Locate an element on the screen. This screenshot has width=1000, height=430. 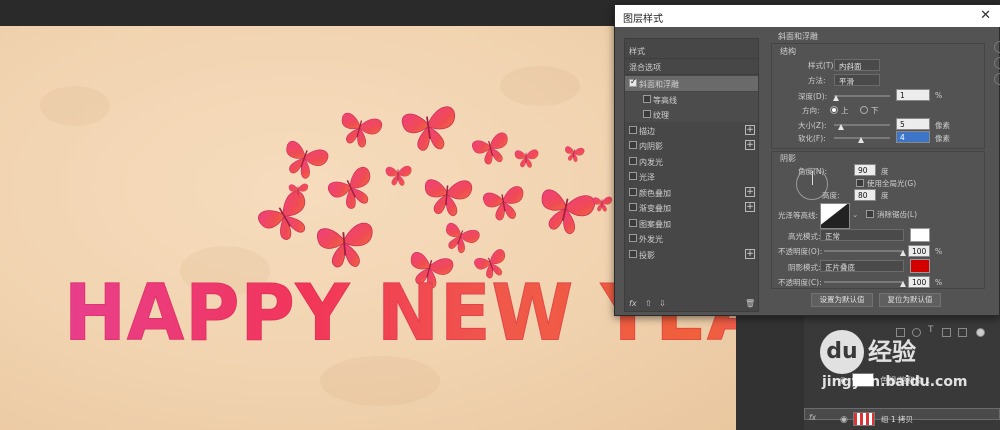
altitude-input: 80 is located at coordinates (865, 195).